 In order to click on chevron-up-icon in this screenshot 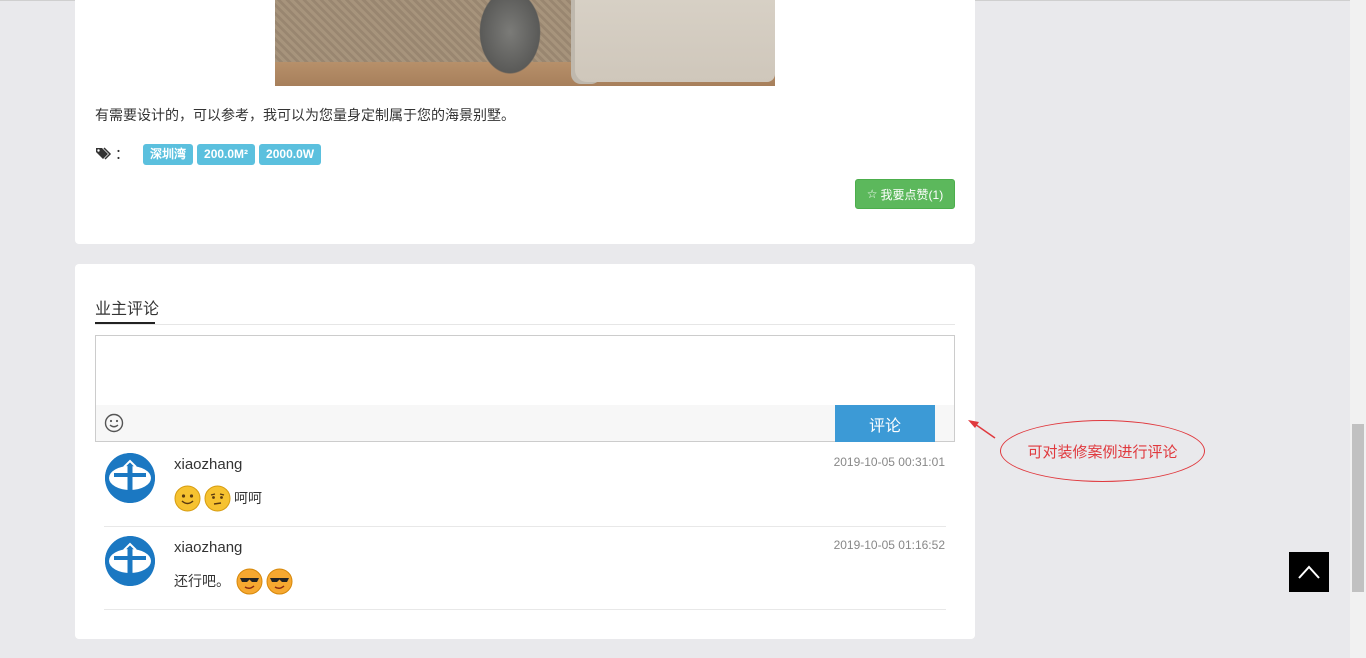, I will do `click(1309, 572)`.